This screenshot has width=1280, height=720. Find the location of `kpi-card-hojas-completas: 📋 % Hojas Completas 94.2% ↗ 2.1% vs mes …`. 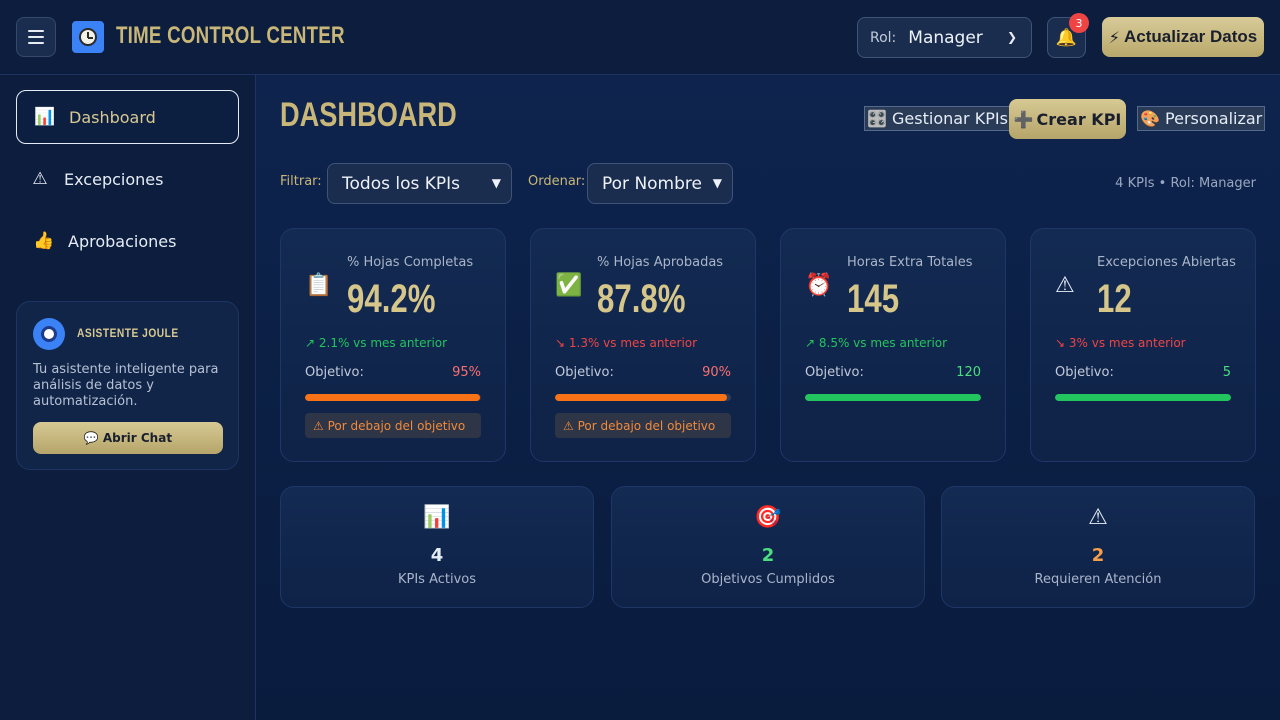

kpi-card-hojas-completas: 📋 % Hojas Completas 94.2% ↗ 2.1% vs mes … is located at coordinates (393, 345).